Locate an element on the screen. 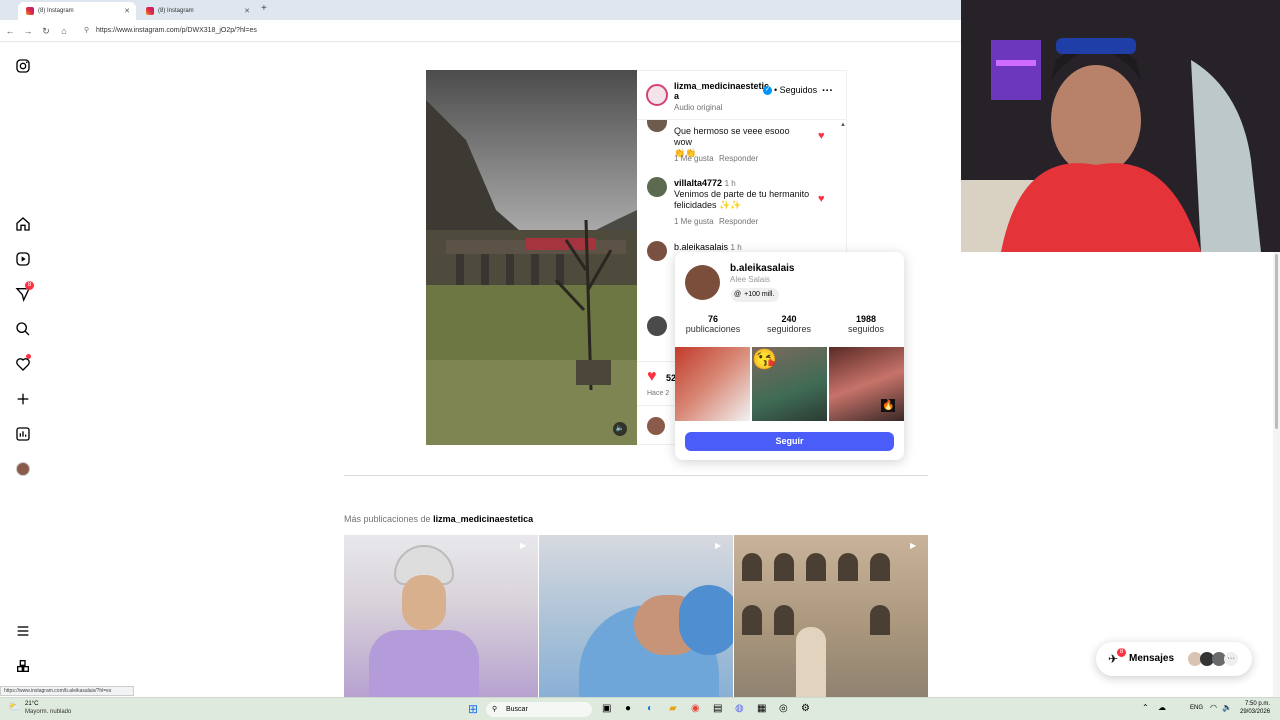 Image resolution: width=1280 pixels, height=720 pixels. fire-icon: 🔥 is located at coordinates (888, 405).